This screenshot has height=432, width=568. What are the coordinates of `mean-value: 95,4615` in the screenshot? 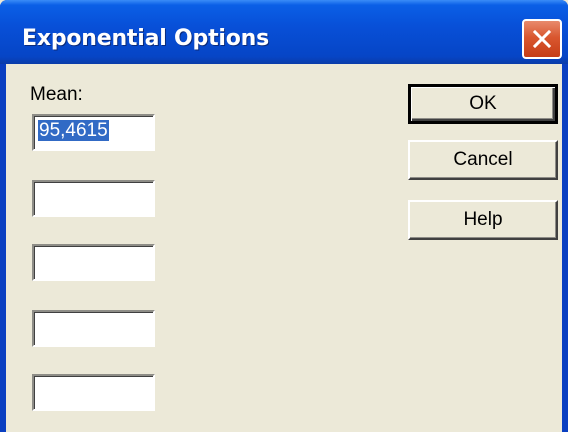 It's located at (73, 130).